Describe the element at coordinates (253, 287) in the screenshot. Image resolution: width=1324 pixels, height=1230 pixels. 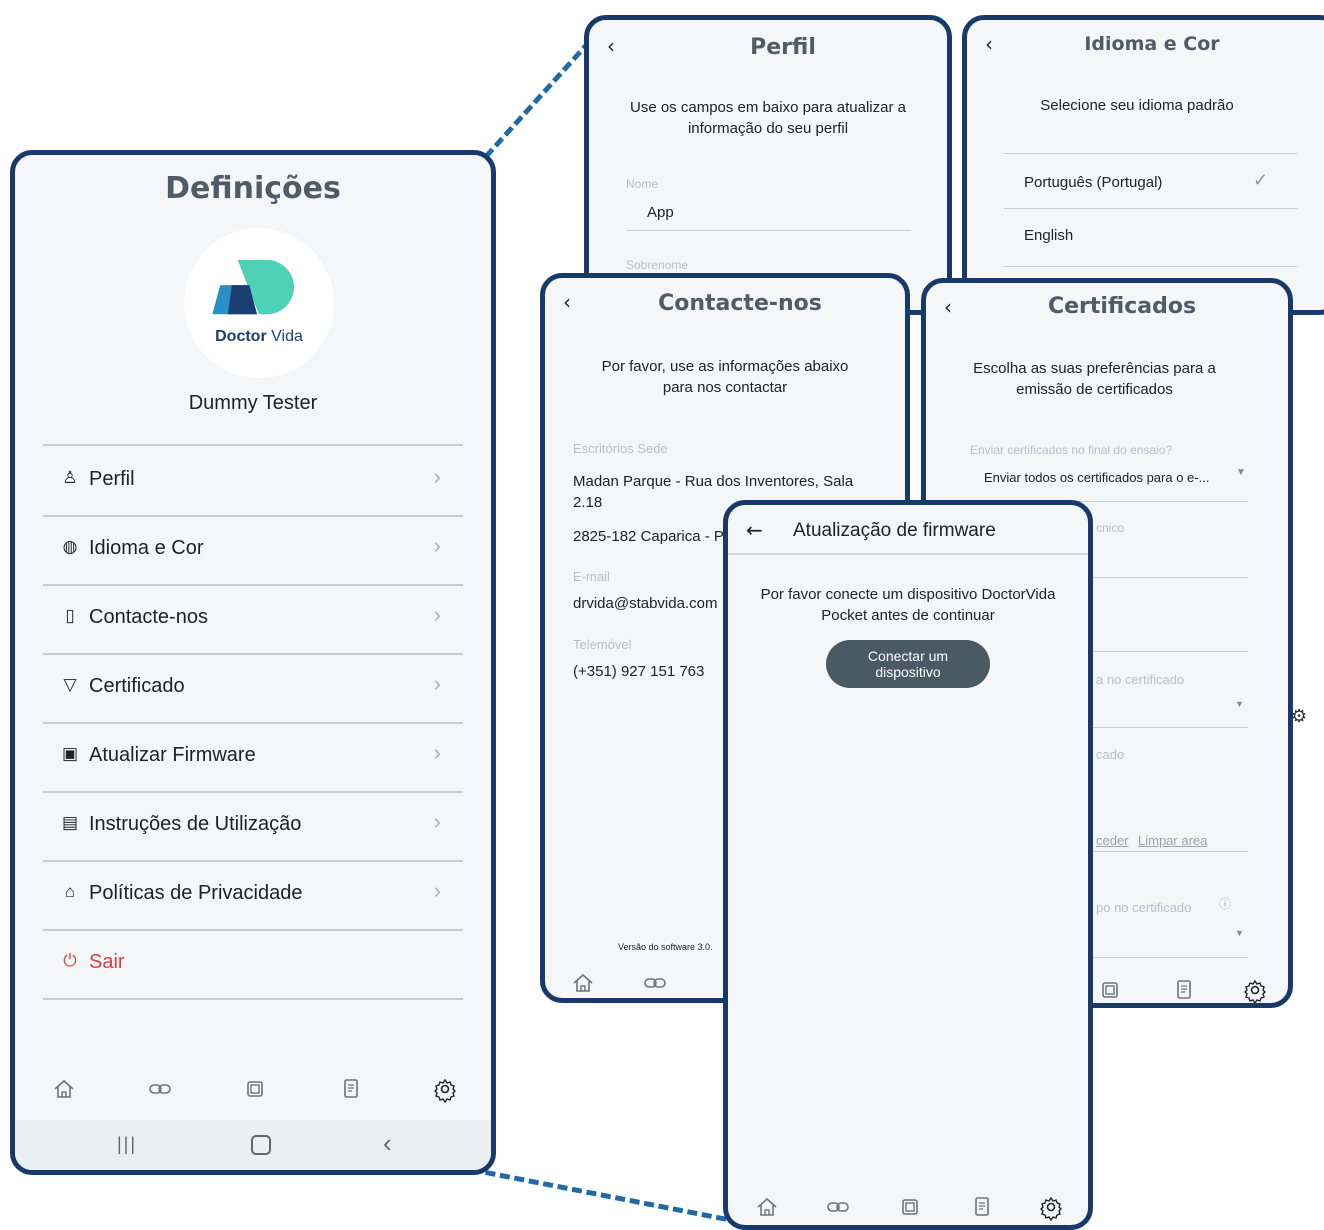
I see `doctor-vida-logo-icon` at that location.